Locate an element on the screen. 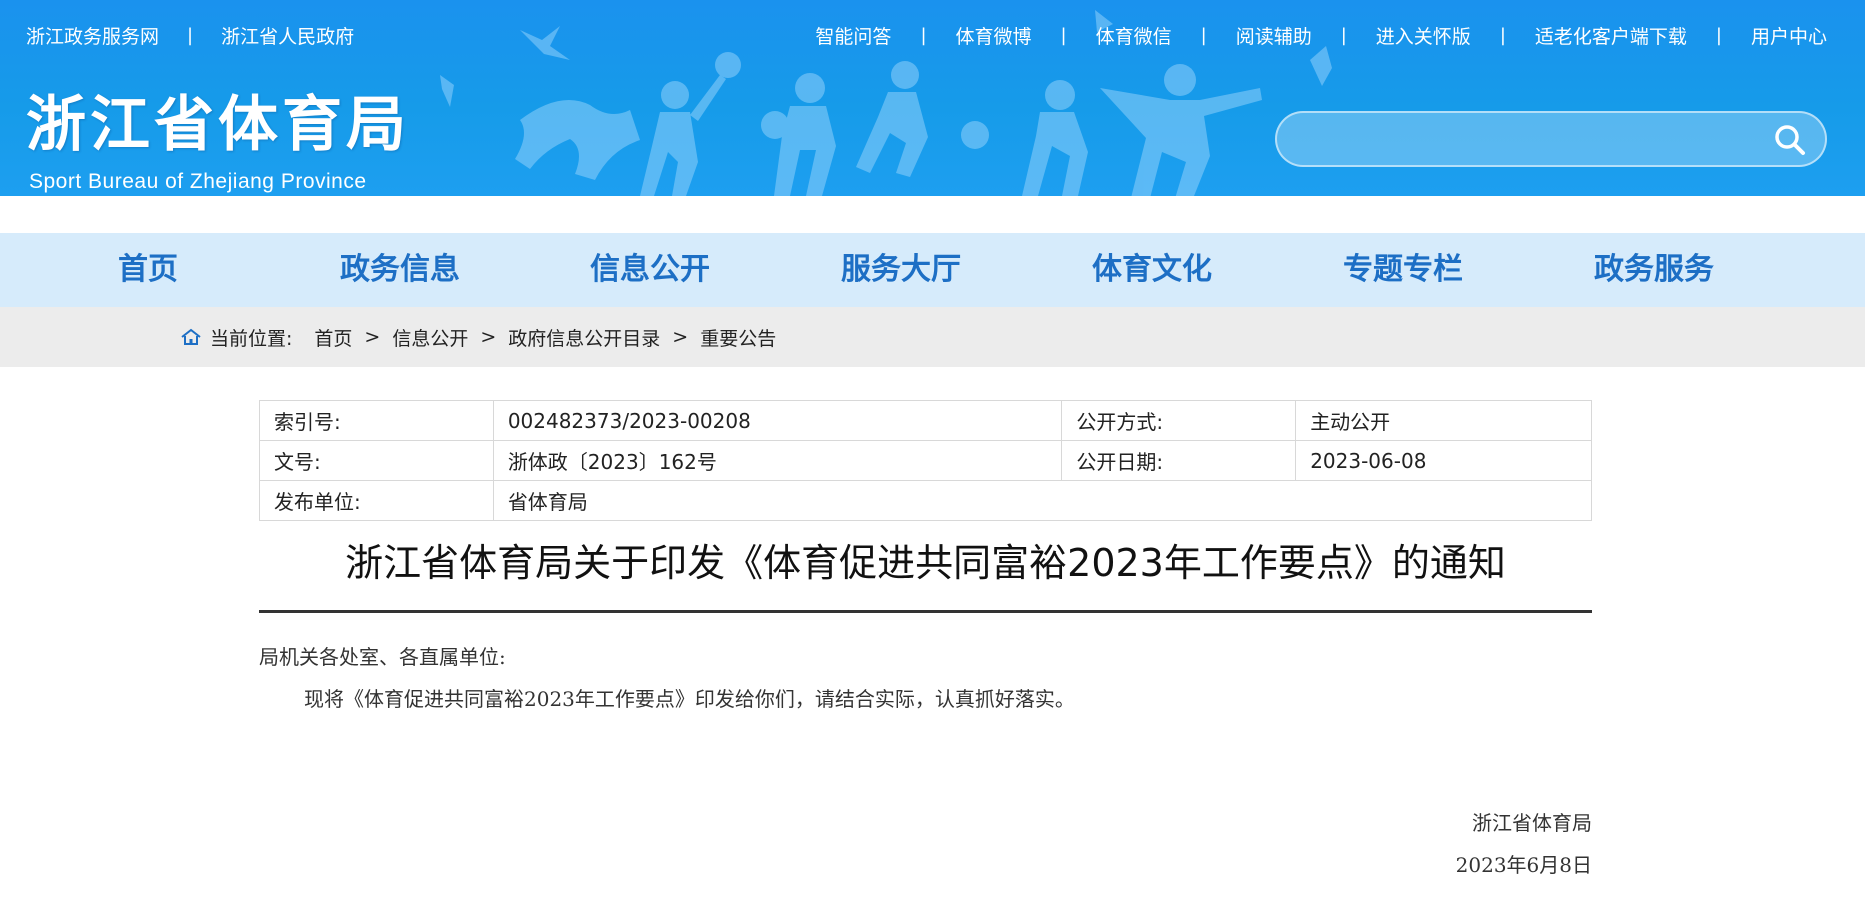 The height and width of the screenshot is (910, 1865). meta-date-label: 公开日期: is located at coordinates (1179, 460).